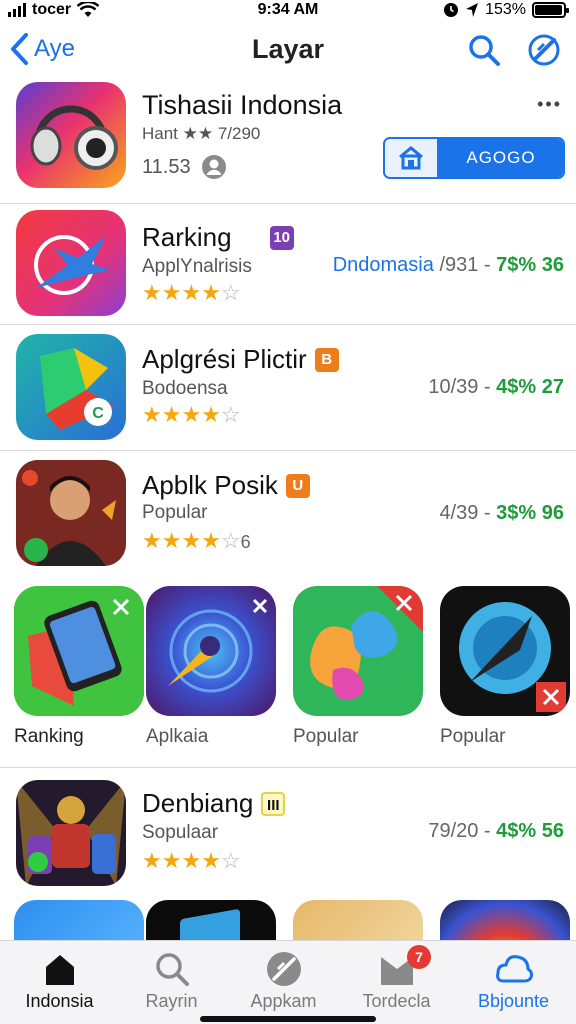 This screenshot has width=576, height=1024. Describe the element at coordinates (201, 133) in the screenshot. I see `featured-rating: Hant ★★ 7/290` at that location.